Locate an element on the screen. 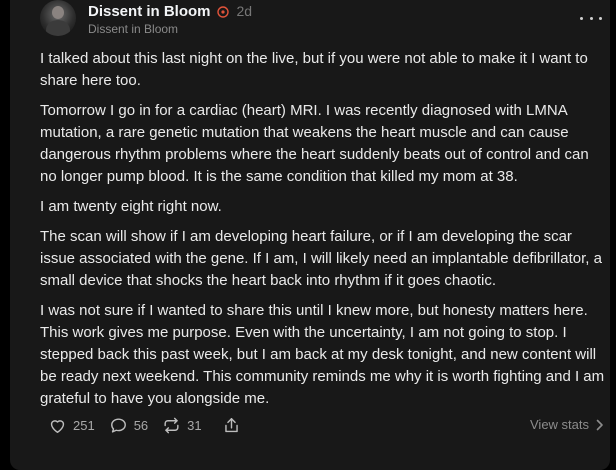  avatar is located at coordinates (58, 18).